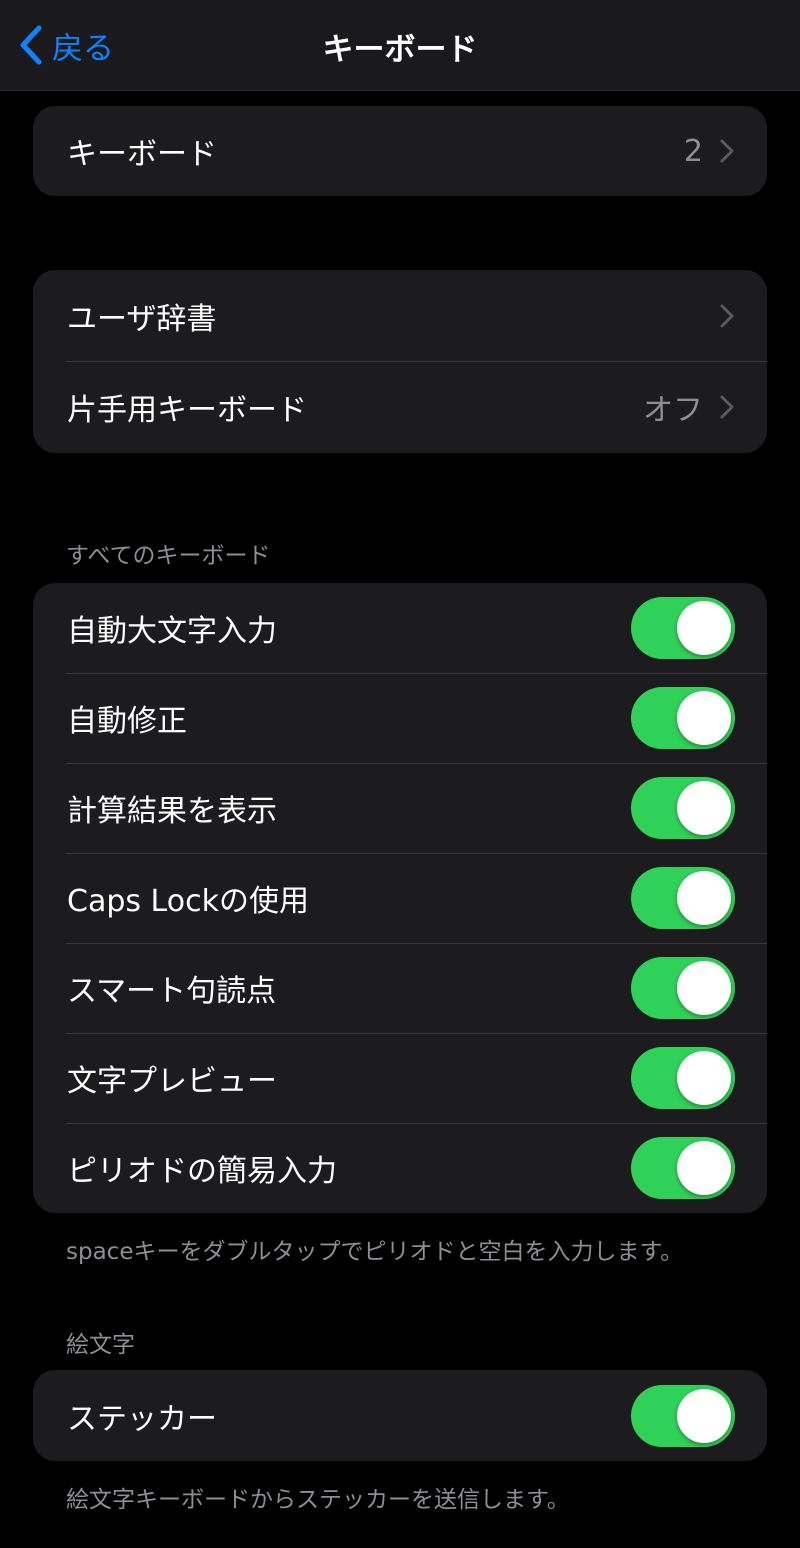 The image size is (800, 1548). Describe the element at coordinates (172, 991) in the screenshot. I see `smart-punctuation-label: スマート句読点` at that location.